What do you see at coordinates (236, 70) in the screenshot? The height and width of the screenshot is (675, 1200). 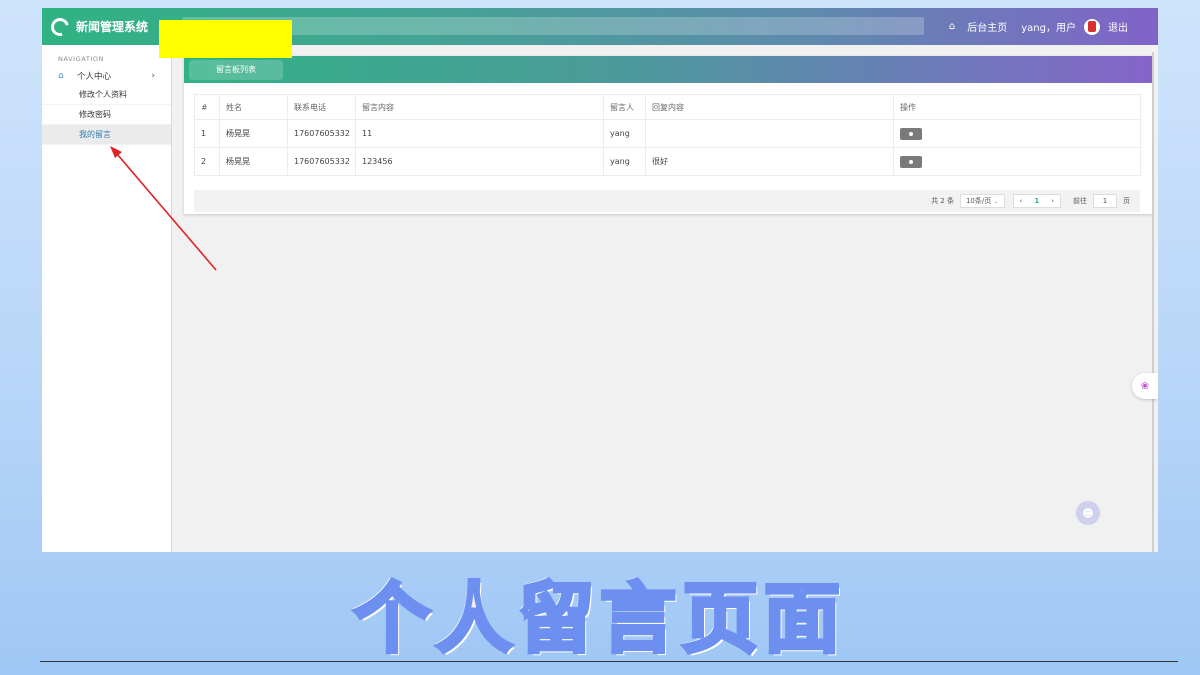 I see `tab-message-list: 留言板列表` at bounding box center [236, 70].